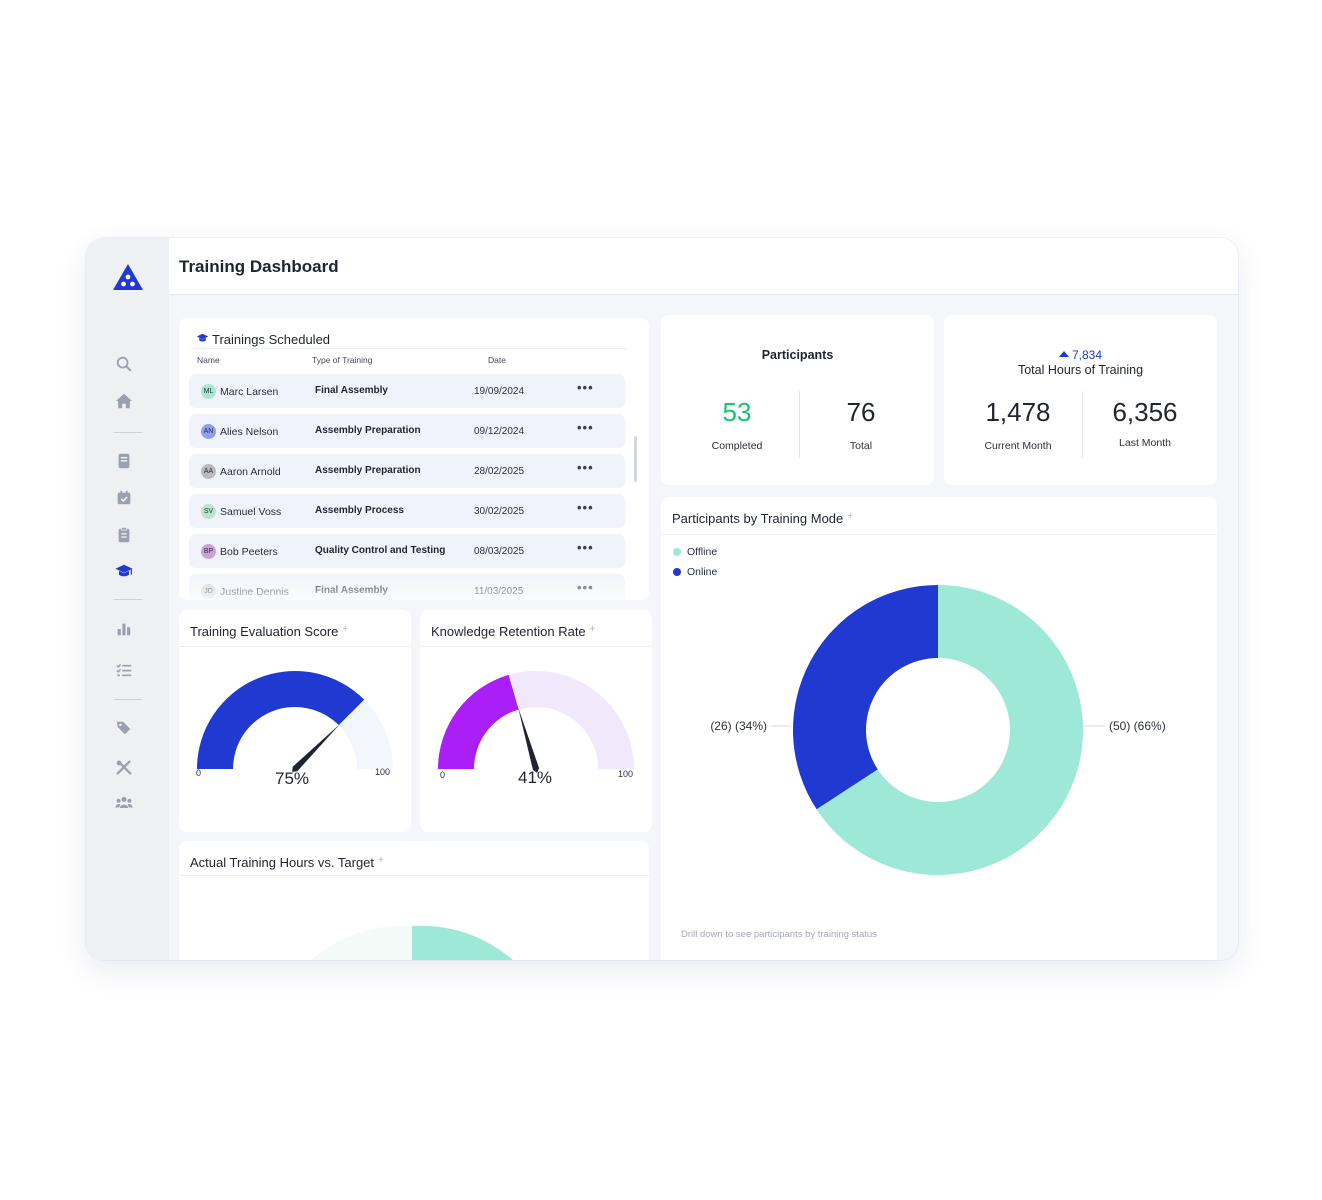  I want to click on participants-title: Participants, so click(797, 355).